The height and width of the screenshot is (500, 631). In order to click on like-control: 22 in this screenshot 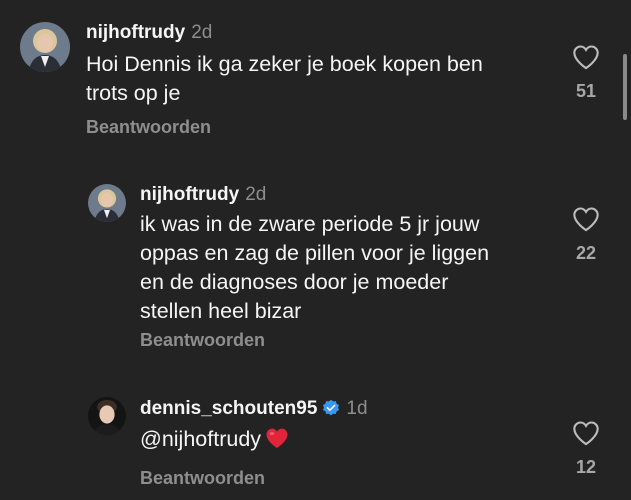, I will do `click(586, 235)`.